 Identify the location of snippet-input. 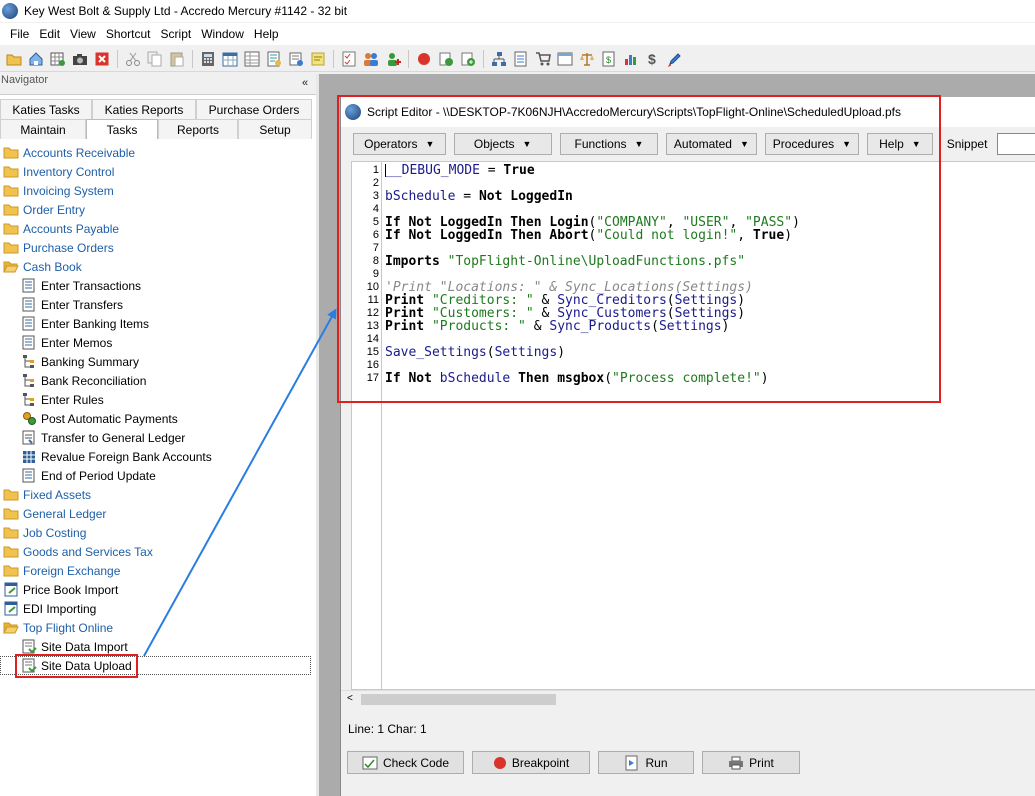
(1016, 144).